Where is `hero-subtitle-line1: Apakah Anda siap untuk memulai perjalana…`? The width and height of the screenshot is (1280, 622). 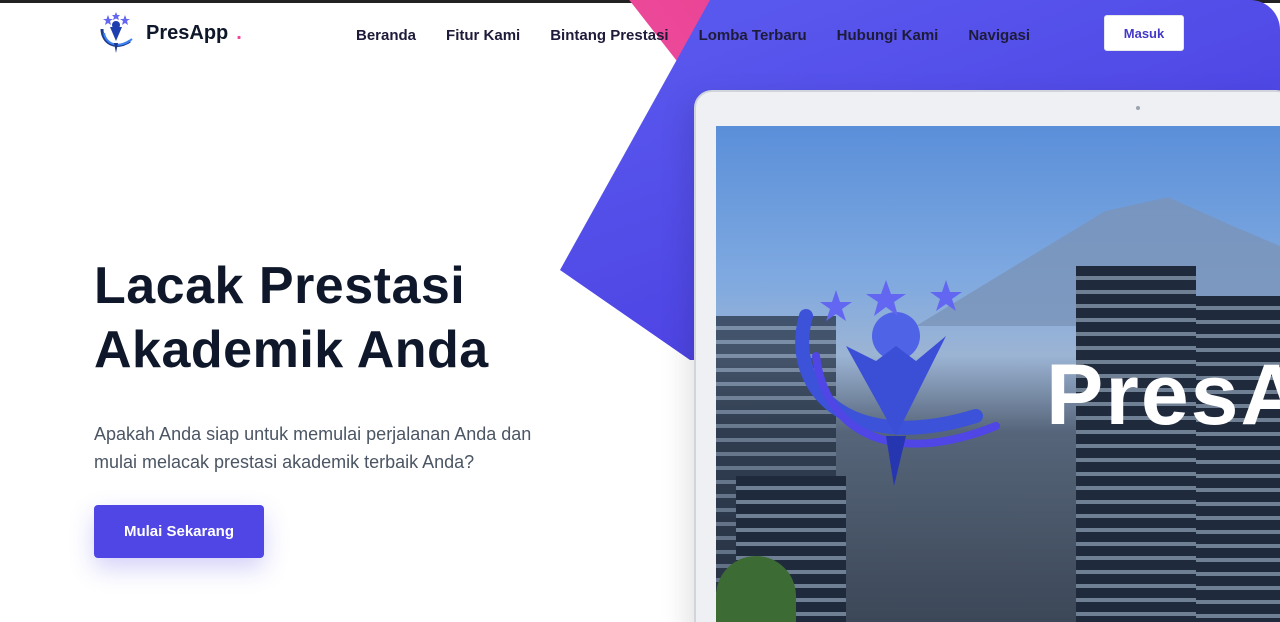 hero-subtitle-line1: Apakah Anda siap untuk memulai perjalana… is located at coordinates (313, 434).